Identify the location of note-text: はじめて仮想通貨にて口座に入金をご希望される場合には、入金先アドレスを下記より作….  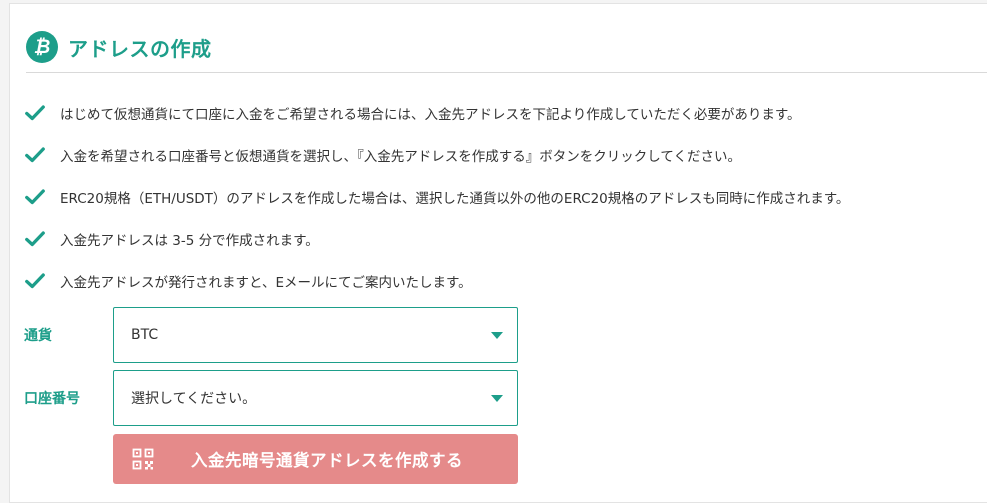
(430, 115).